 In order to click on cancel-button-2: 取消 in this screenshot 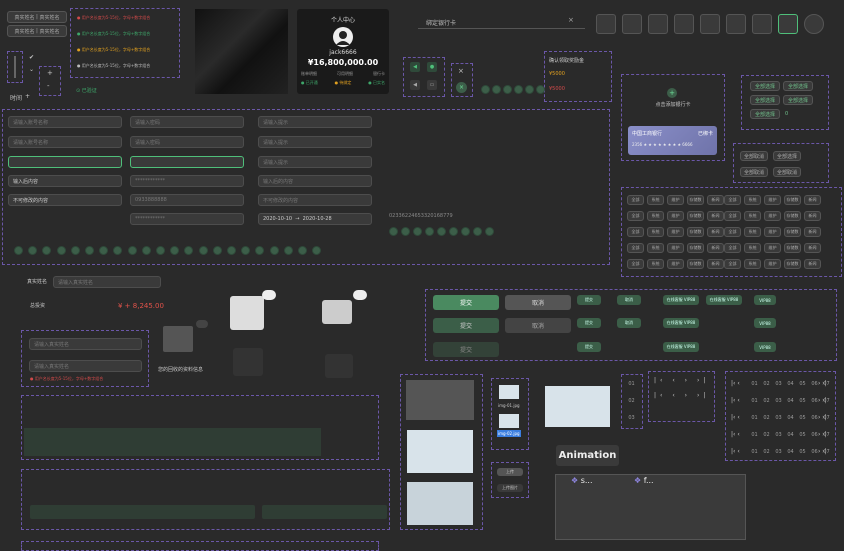, I will do `click(538, 325)`.